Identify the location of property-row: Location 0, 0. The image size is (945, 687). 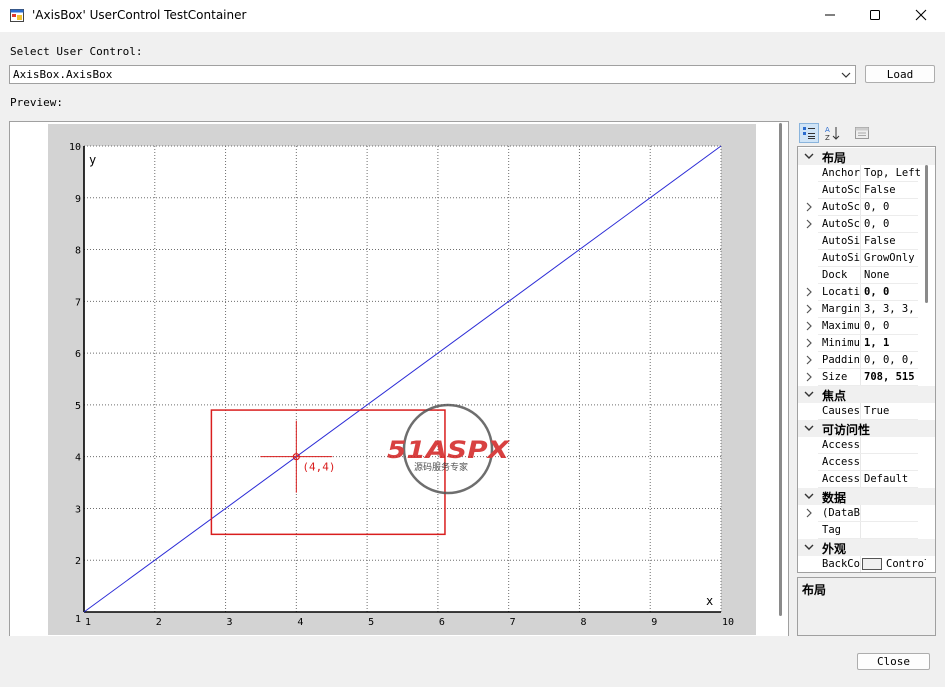
(866, 292).